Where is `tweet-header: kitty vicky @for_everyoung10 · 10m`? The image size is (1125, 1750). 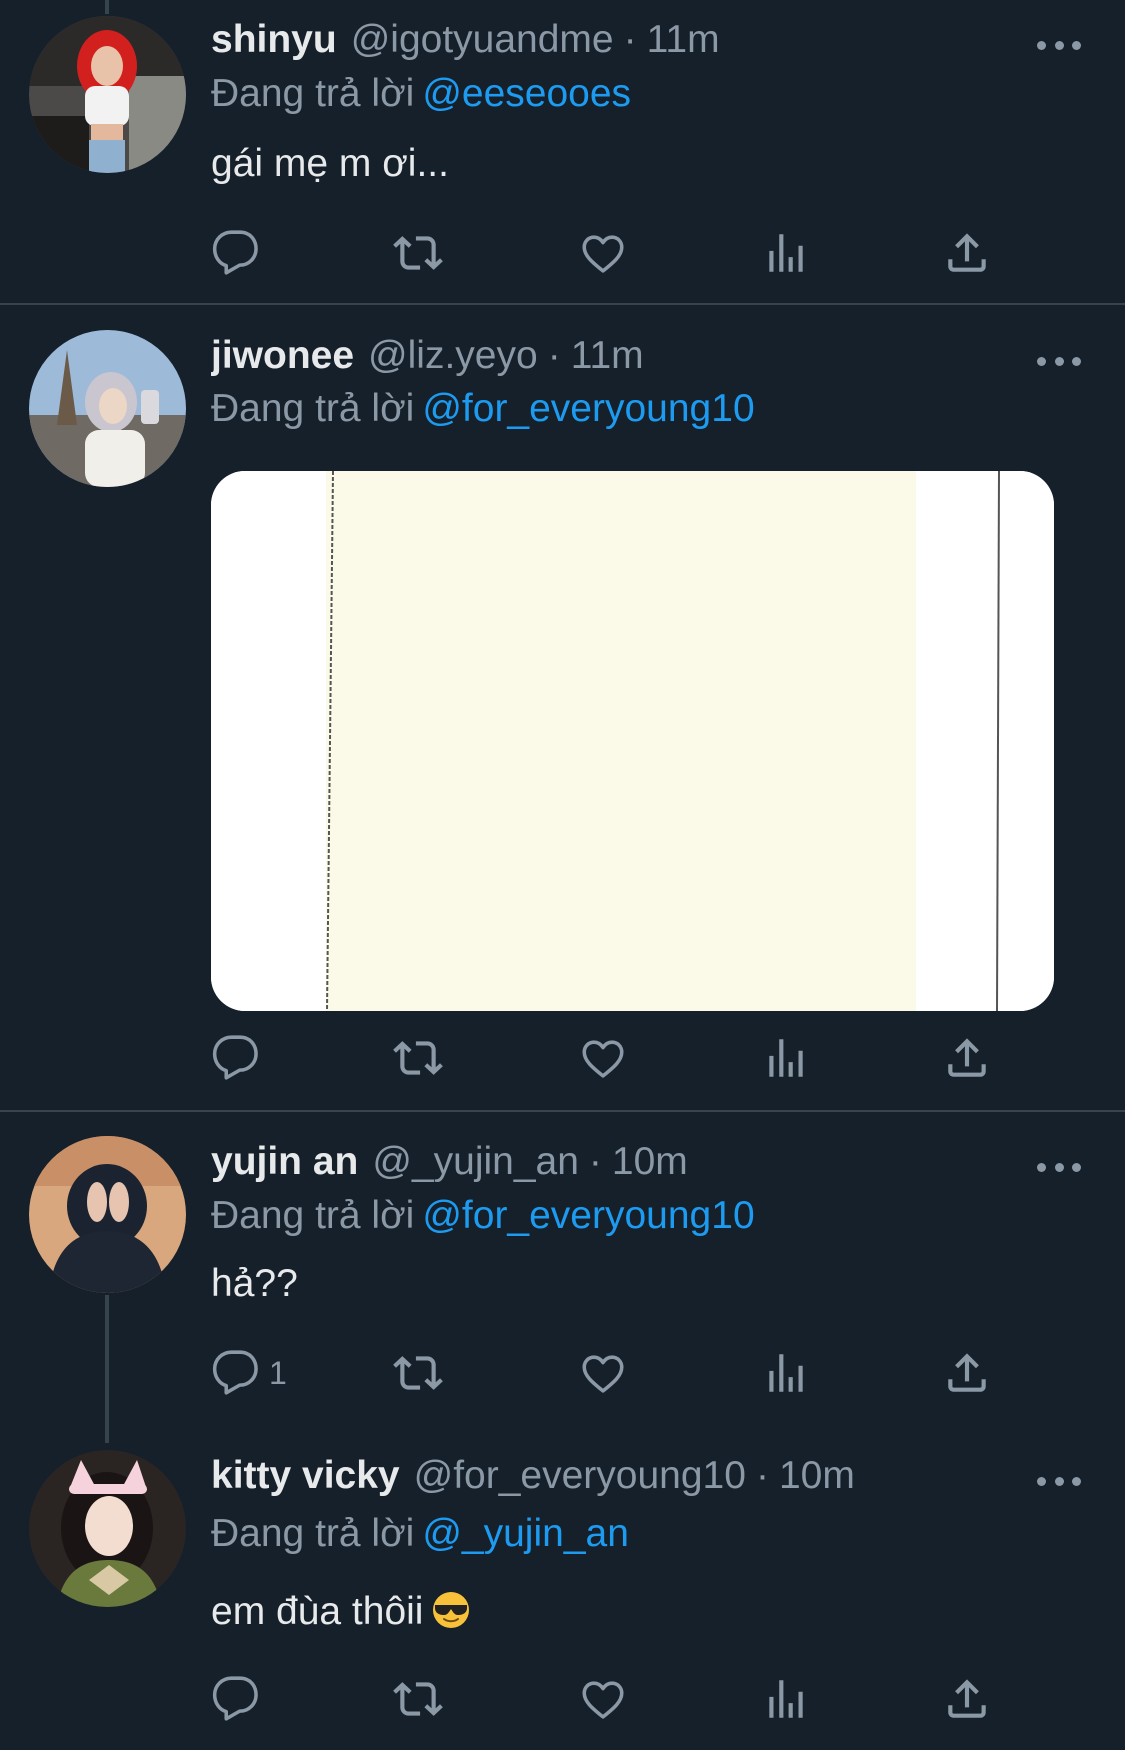
tweet-header: kitty vicky @for_everyoung10 · 10m is located at coordinates (613, 1478).